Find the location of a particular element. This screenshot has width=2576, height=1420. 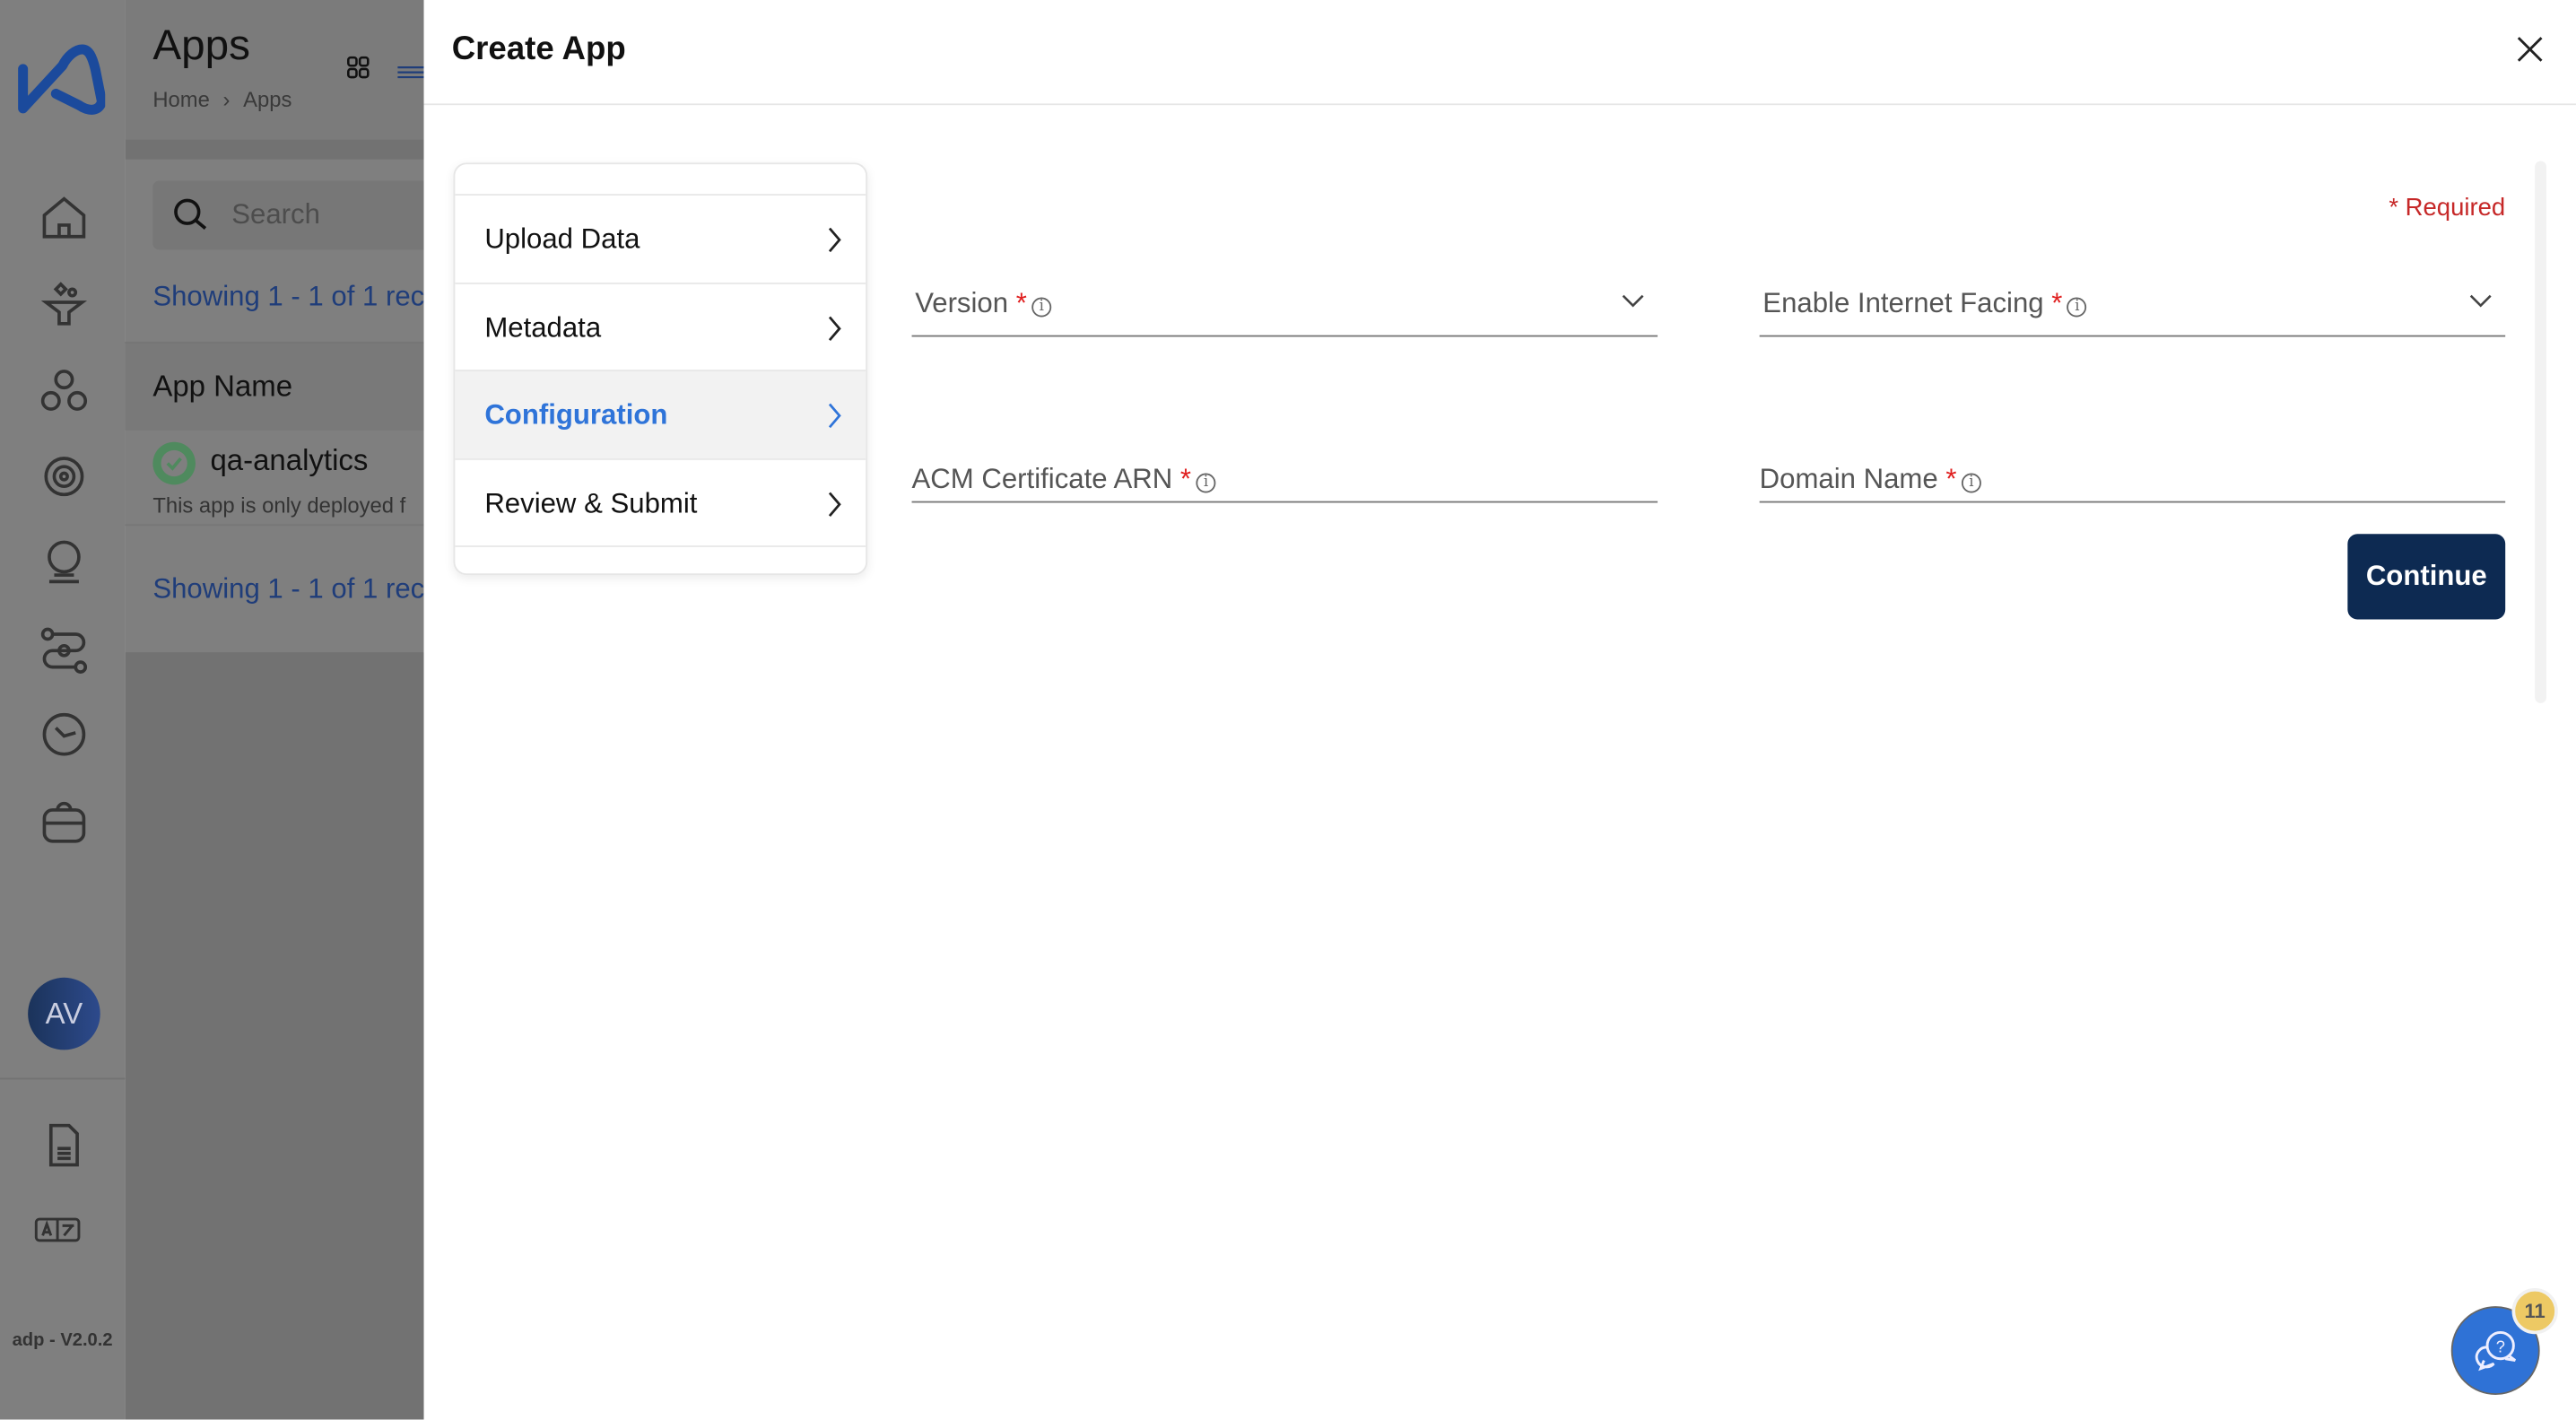

avatar: AV is located at coordinates (64, 1013).